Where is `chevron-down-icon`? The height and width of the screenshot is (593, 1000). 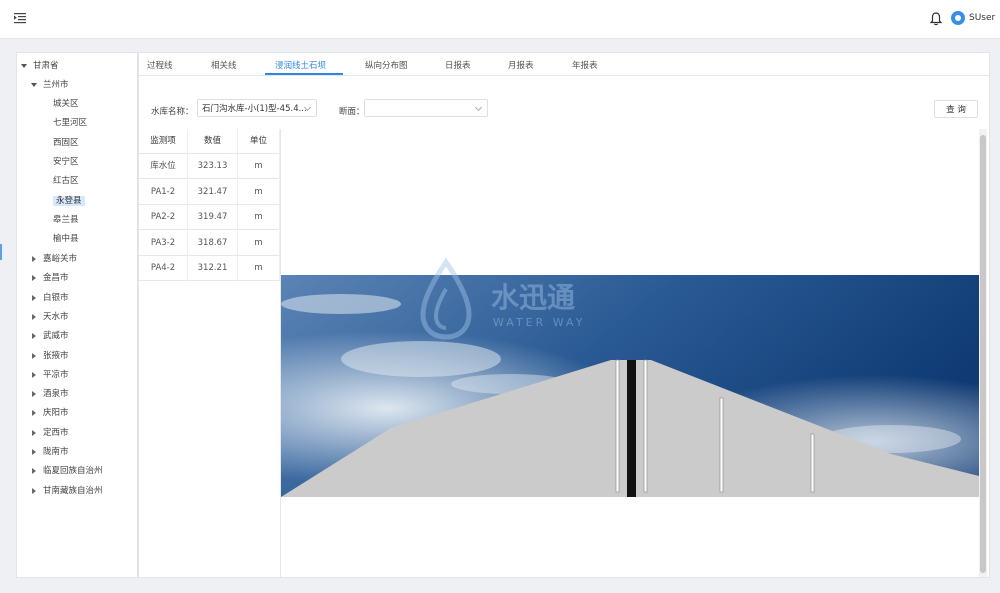 chevron-down-icon is located at coordinates (478, 107).